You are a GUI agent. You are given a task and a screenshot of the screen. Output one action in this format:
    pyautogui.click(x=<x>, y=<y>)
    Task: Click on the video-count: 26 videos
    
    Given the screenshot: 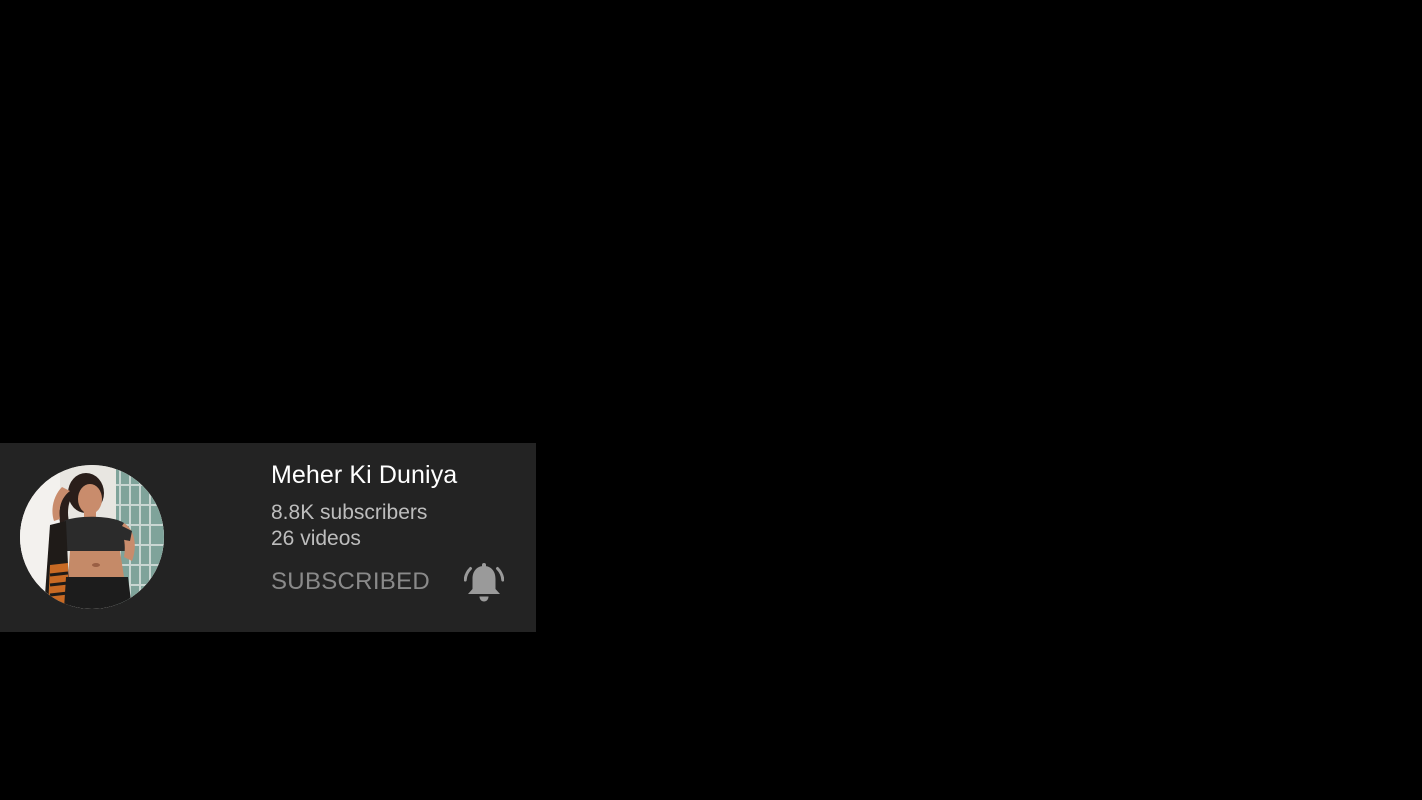 What is the action you would take?
    pyautogui.click(x=316, y=538)
    